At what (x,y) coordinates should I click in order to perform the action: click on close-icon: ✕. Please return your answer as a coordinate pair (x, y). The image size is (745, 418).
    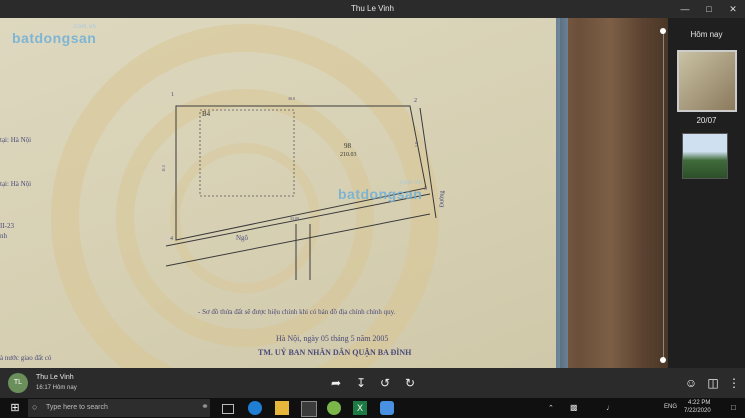
    Looking at the image, I should click on (733, 9).